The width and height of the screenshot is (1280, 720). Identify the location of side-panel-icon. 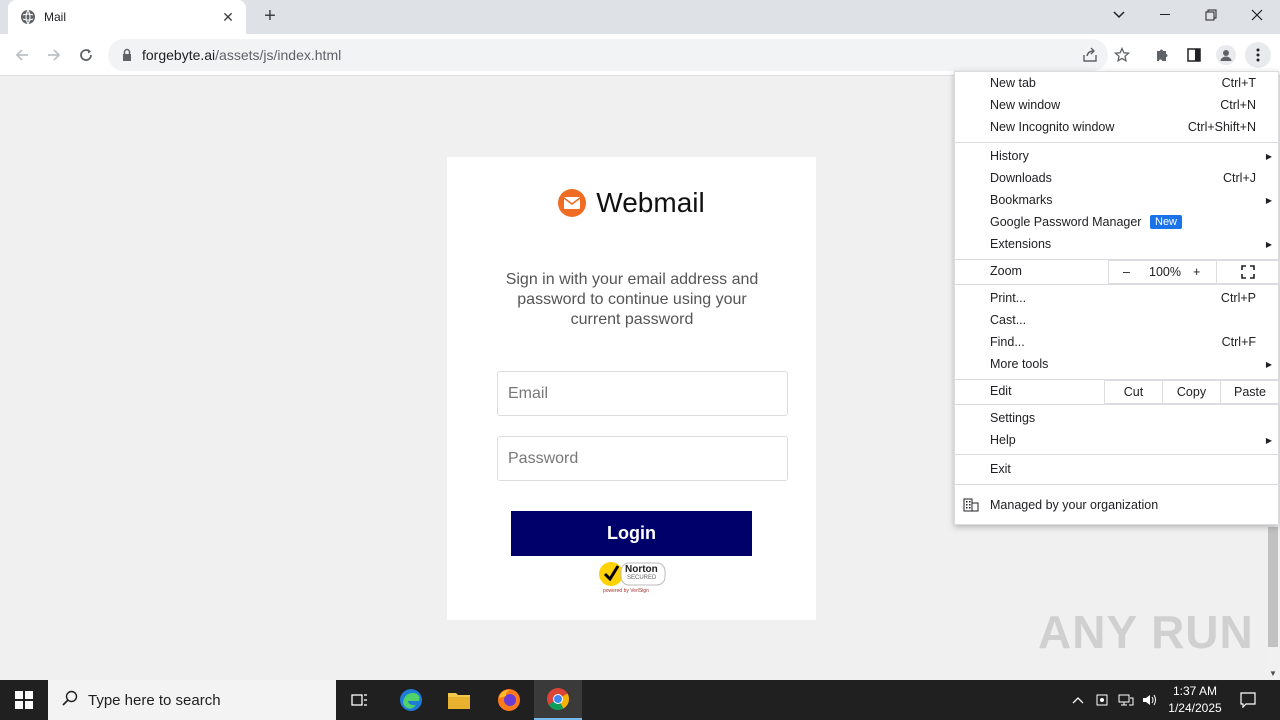
(1194, 55).